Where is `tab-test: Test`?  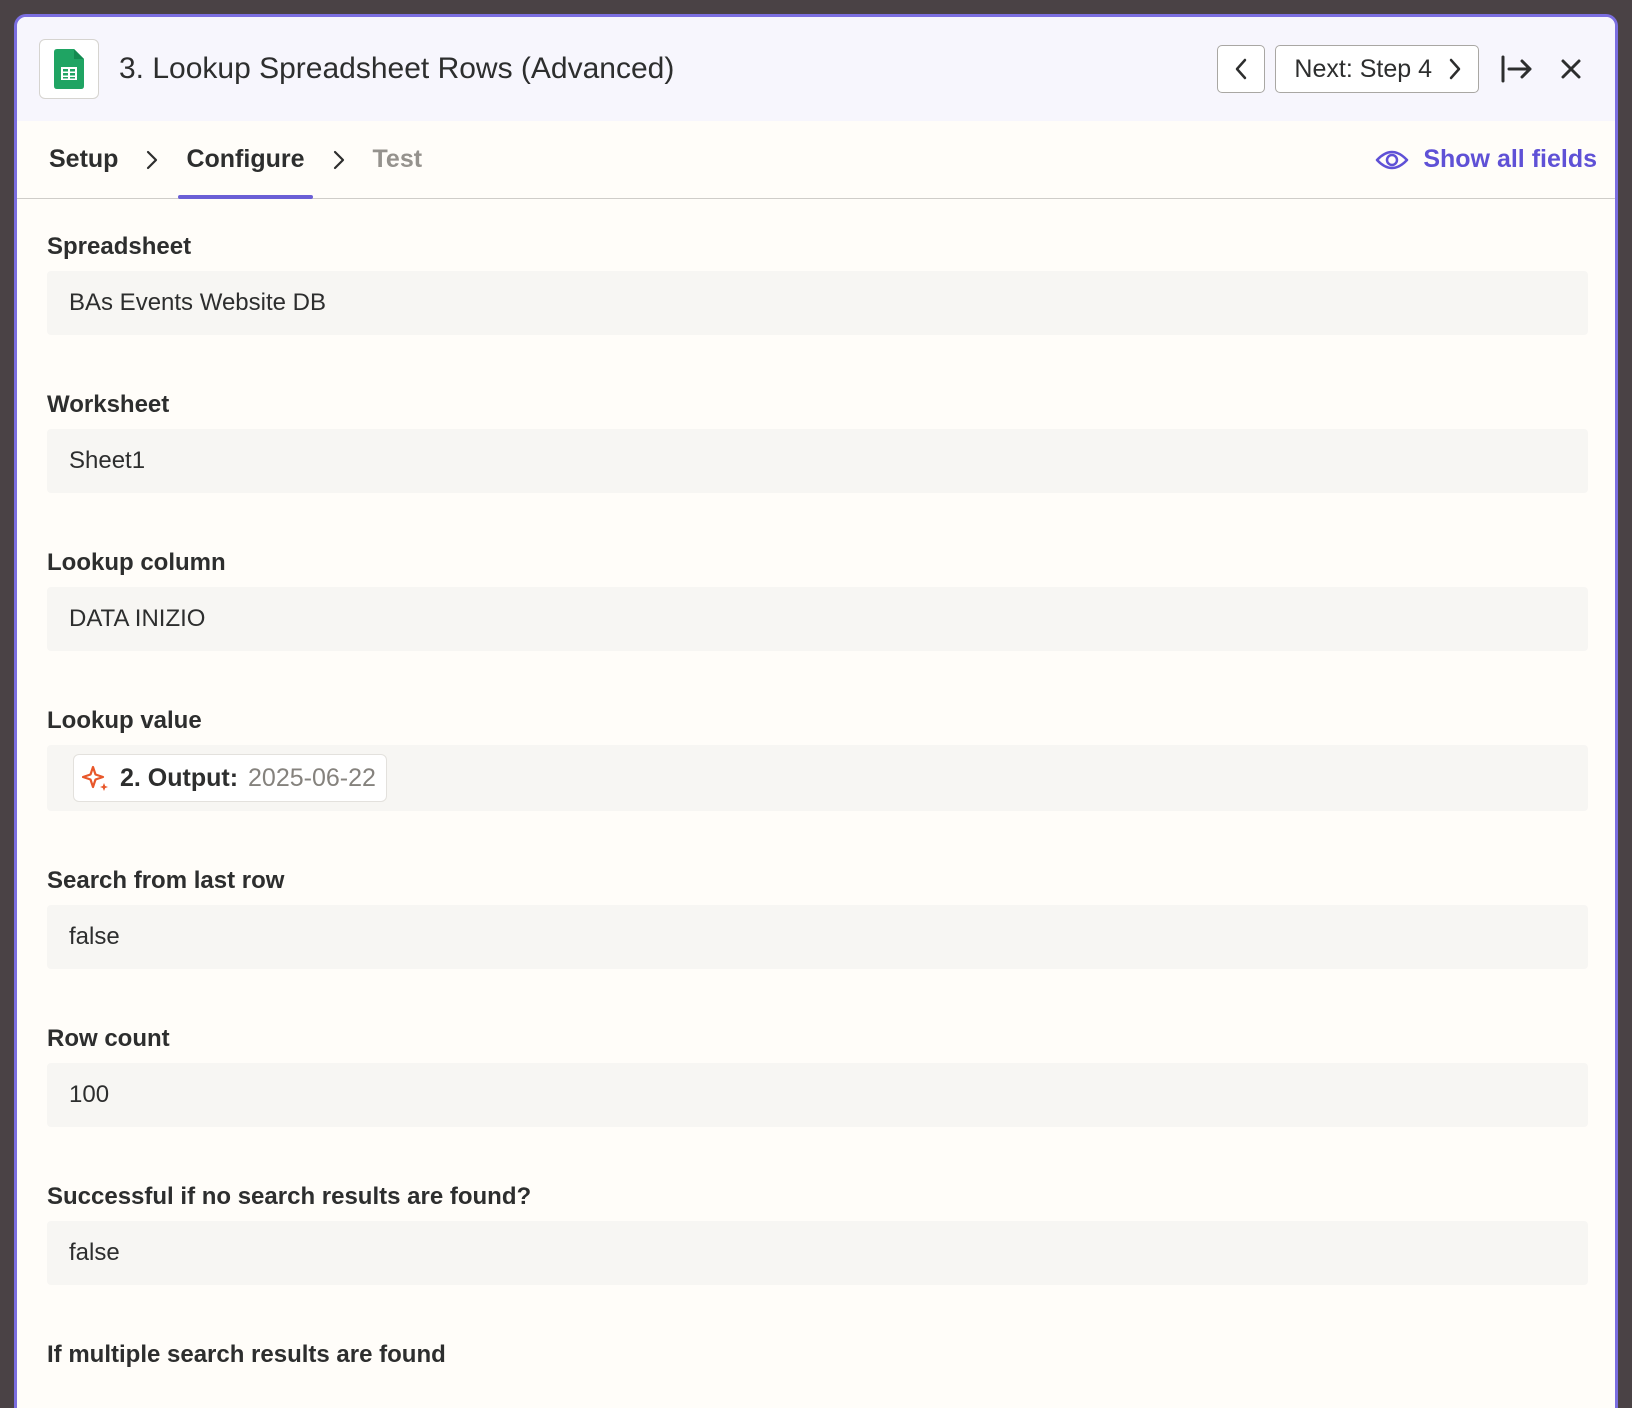
tab-test: Test is located at coordinates (398, 159).